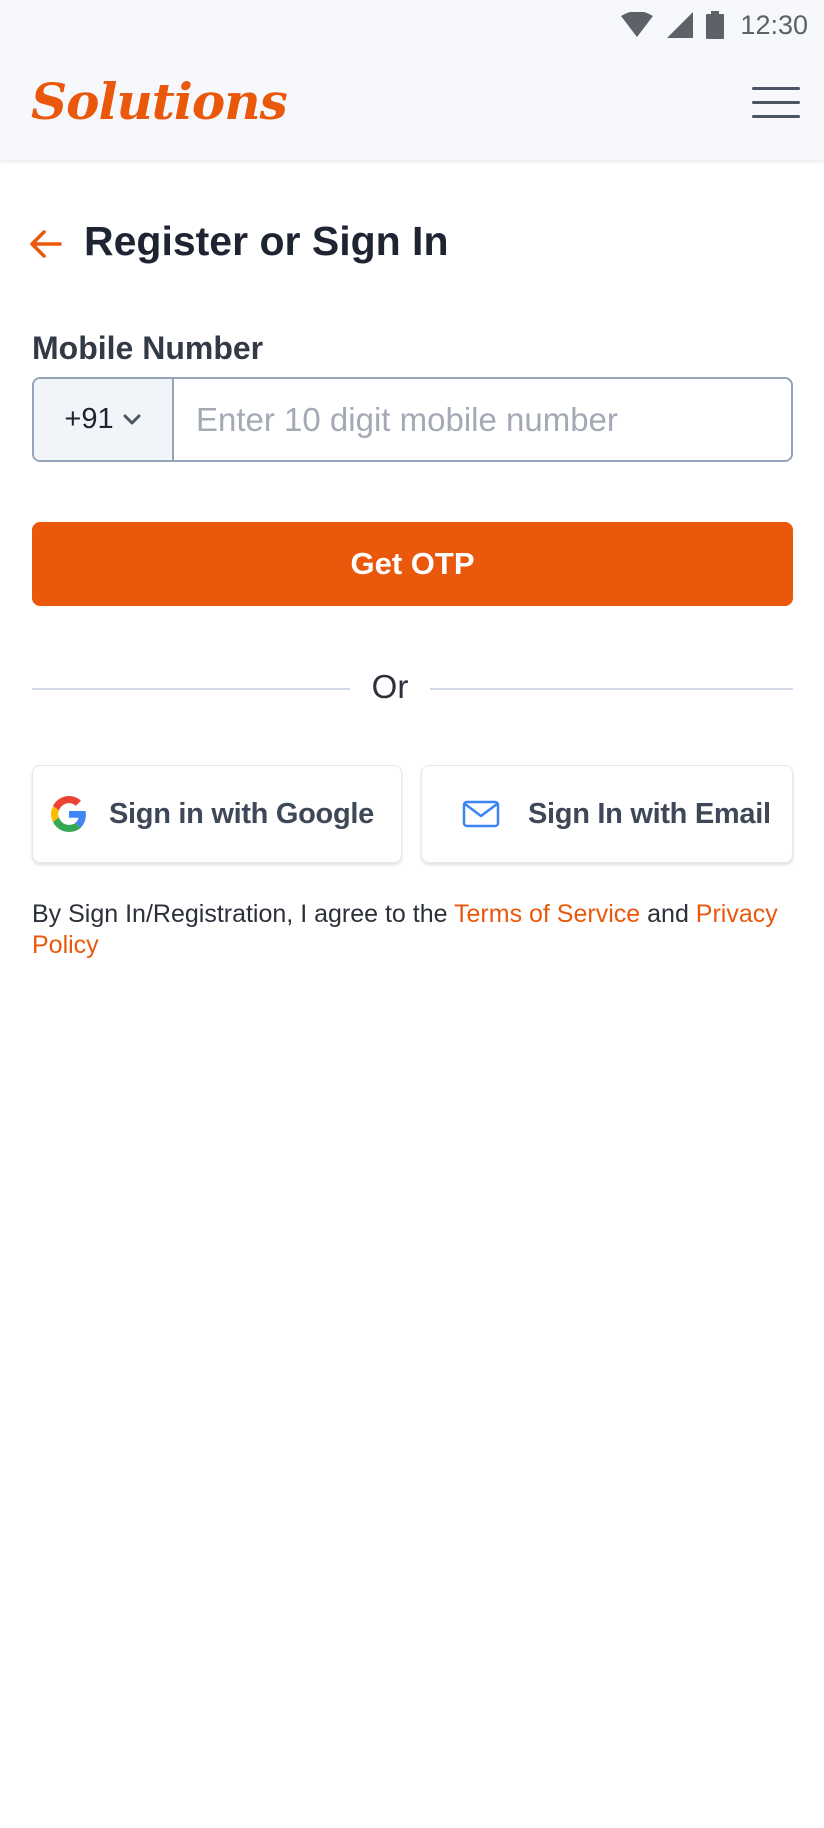 Image resolution: width=824 pixels, height=1828 pixels. I want to click on divider-right, so click(611, 689).